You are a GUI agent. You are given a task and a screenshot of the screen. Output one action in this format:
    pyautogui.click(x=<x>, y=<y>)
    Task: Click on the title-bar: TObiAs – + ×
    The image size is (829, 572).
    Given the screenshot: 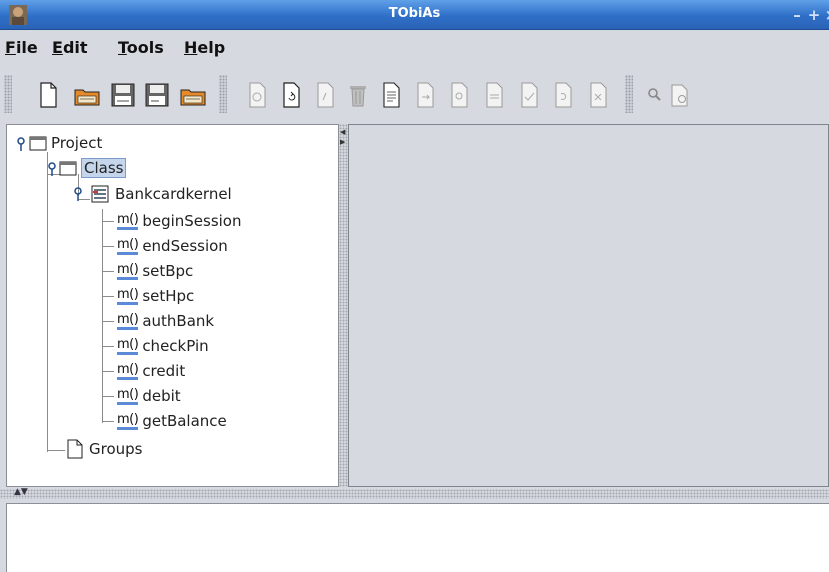 What is the action you would take?
    pyautogui.click(x=414, y=15)
    